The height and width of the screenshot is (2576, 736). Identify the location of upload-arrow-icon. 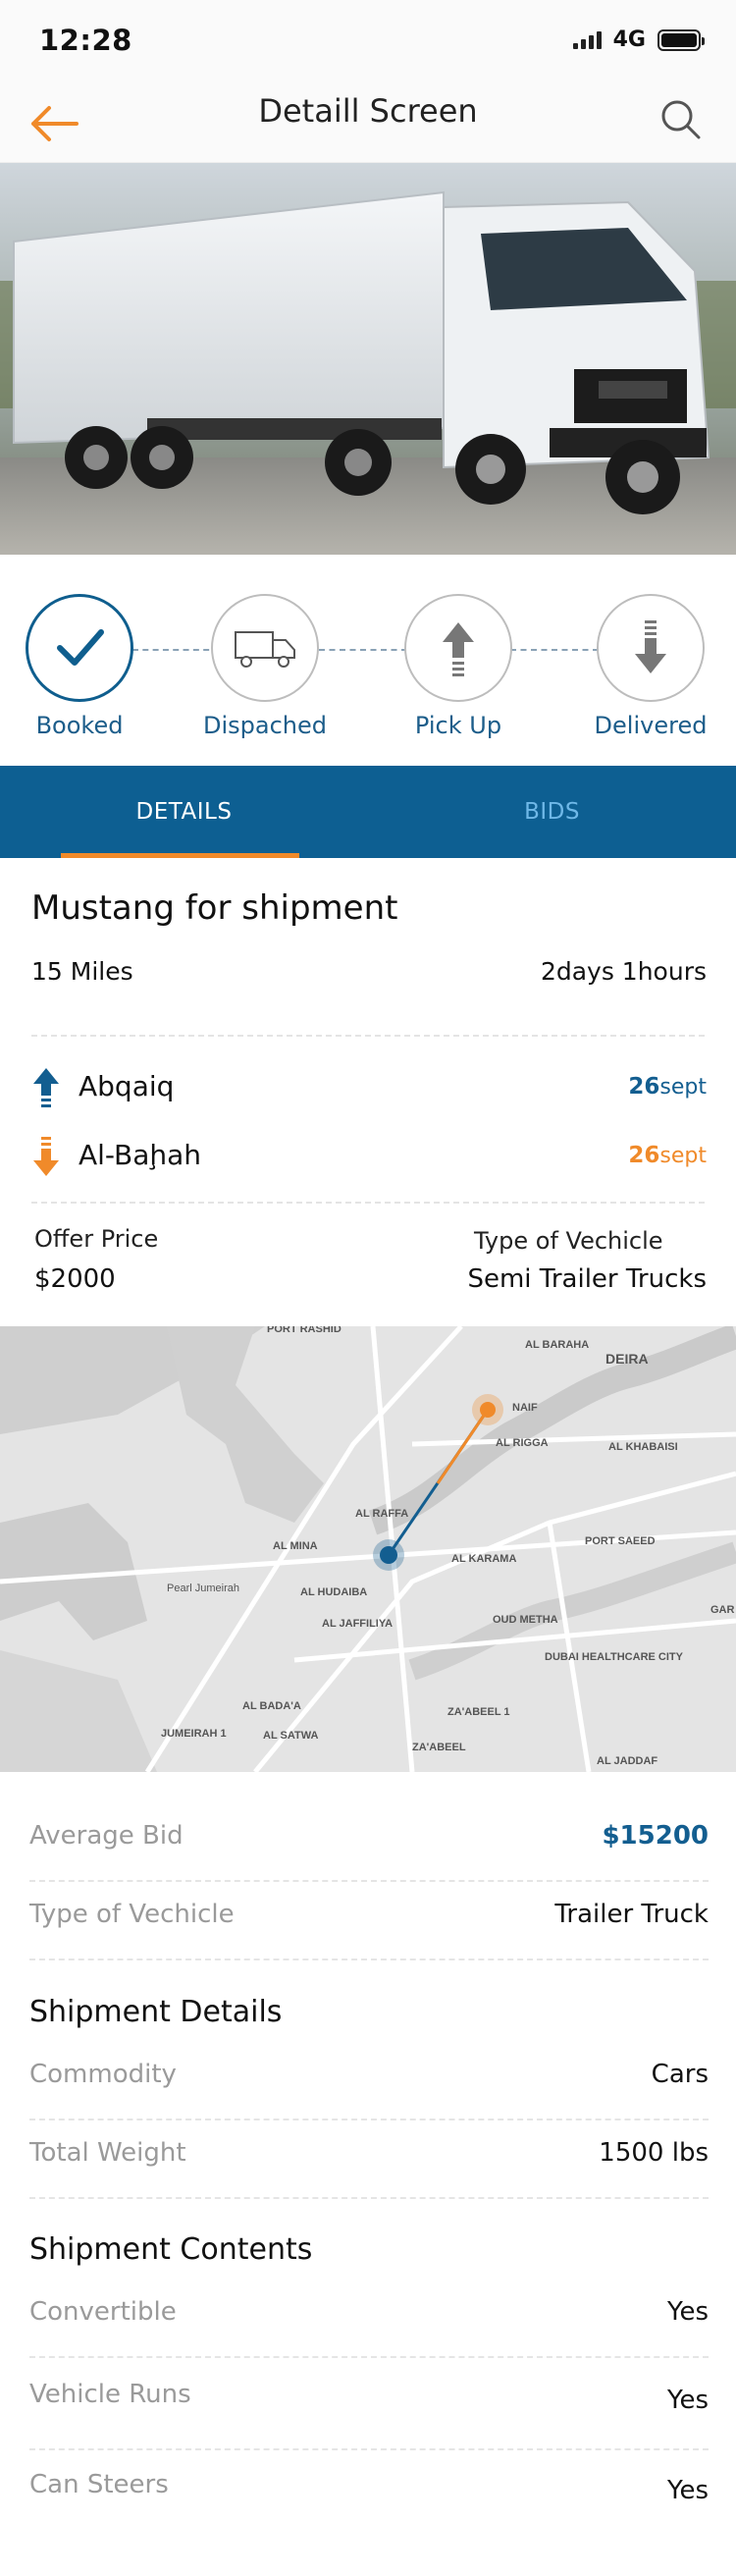
(458, 649).